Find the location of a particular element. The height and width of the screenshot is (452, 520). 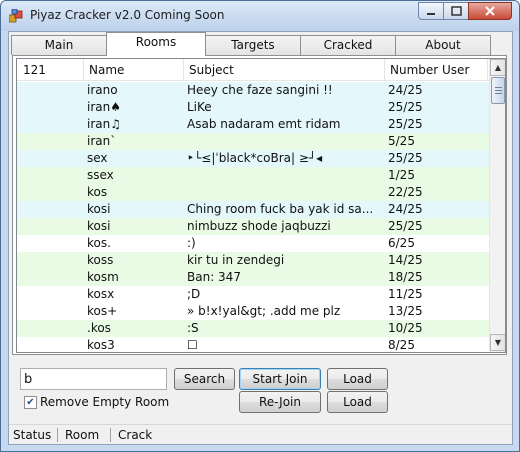

table-row: koss kir tu in zendegi 14/25 is located at coordinates (253, 260).